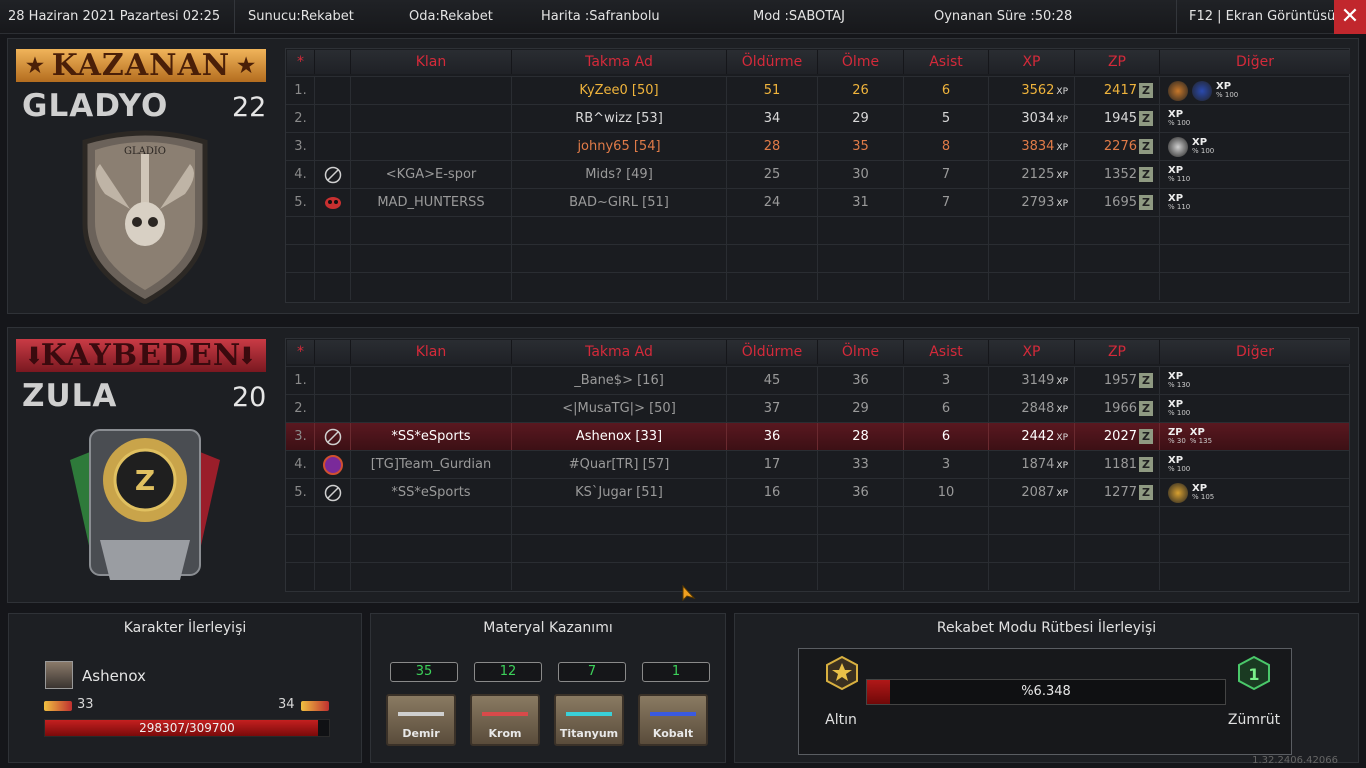 The width and height of the screenshot is (1366, 768). What do you see at coordinates (1178, 492) in the screenshot?
I see `a-medal-icon` at bounding box center [1178, 492].